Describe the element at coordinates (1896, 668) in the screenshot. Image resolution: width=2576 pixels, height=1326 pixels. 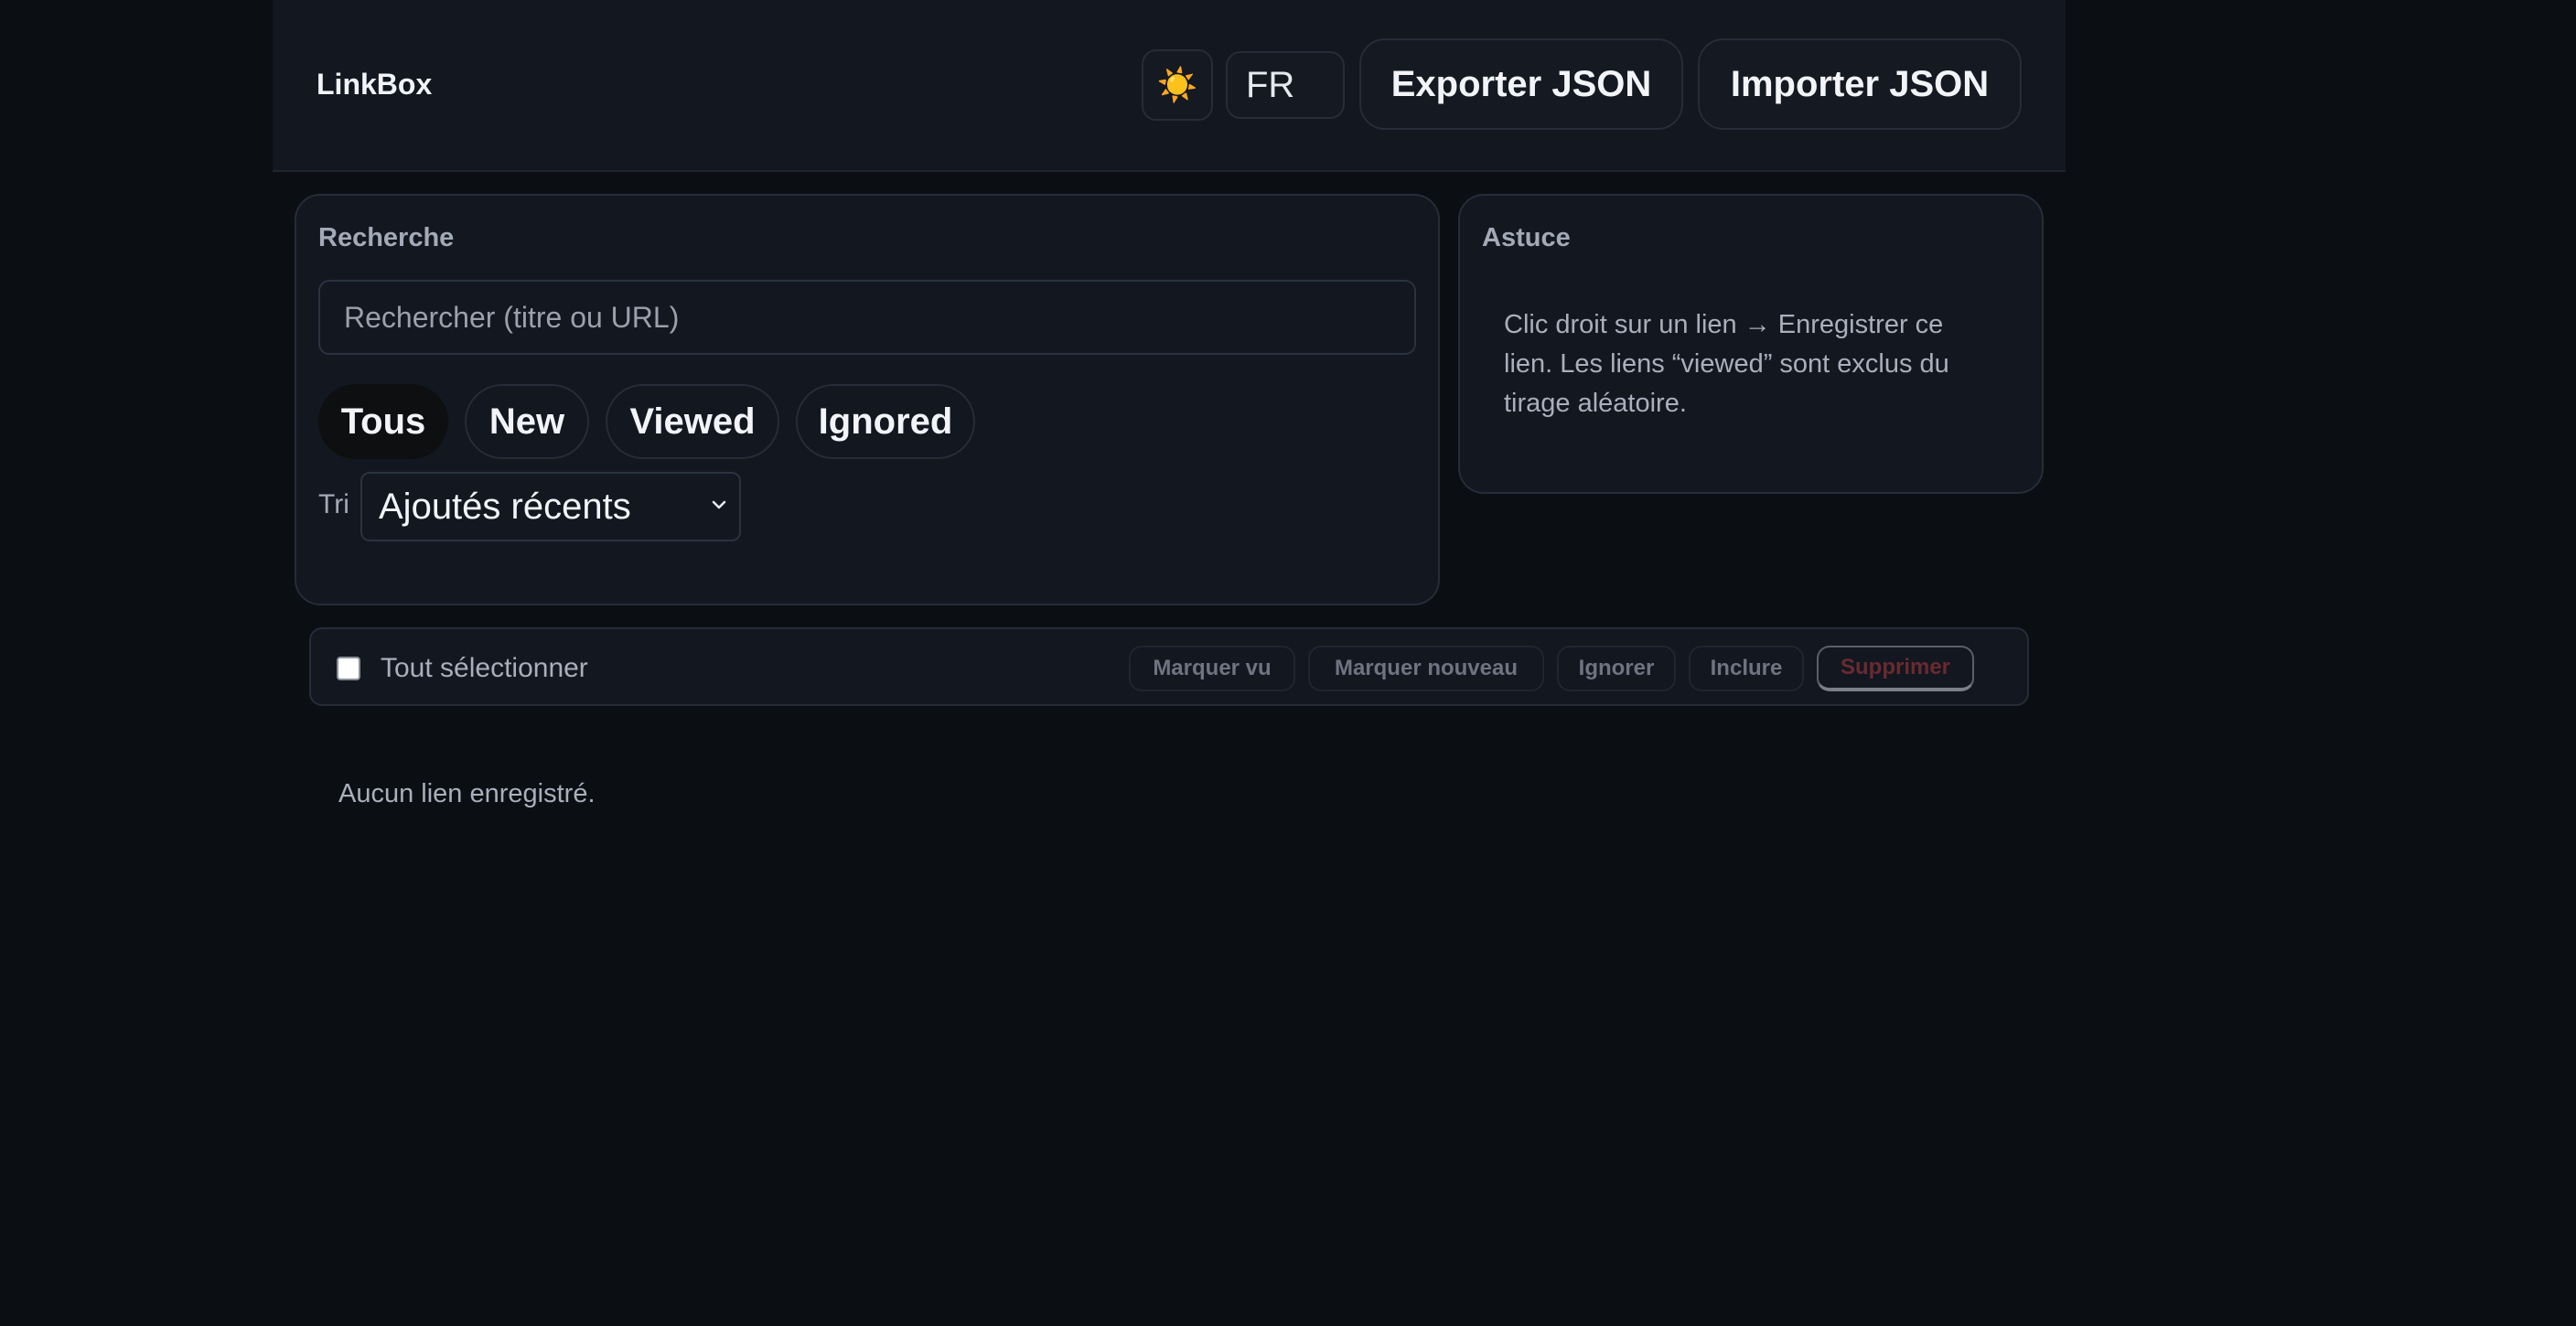
I see `delete-button: Supprimer` at that location.